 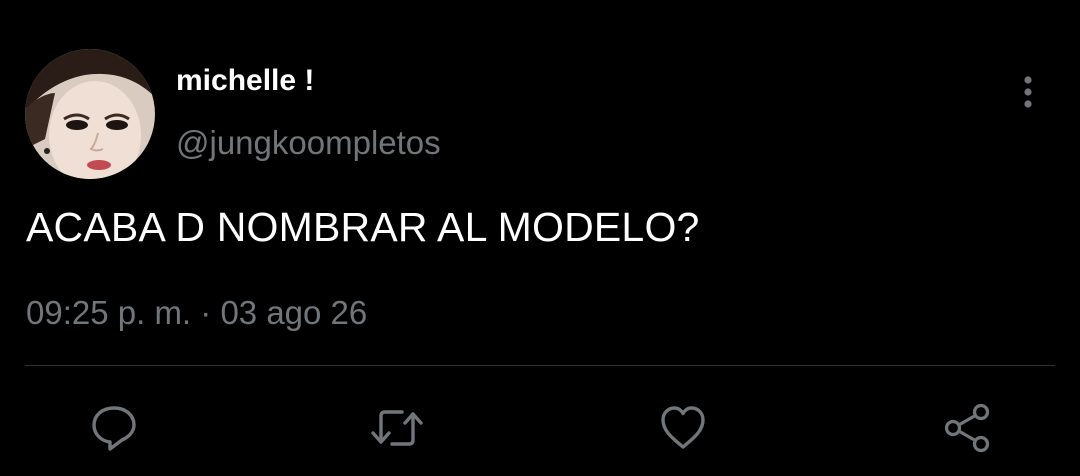 I want to click on more-options-button, so click(x=1028, y=92).